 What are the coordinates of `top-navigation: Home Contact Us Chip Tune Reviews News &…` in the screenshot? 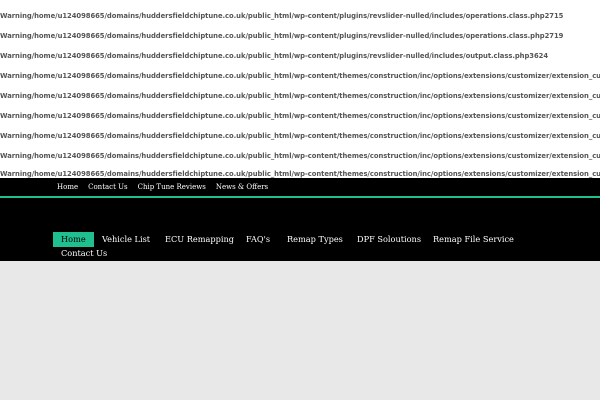 It's located at (167, 187).